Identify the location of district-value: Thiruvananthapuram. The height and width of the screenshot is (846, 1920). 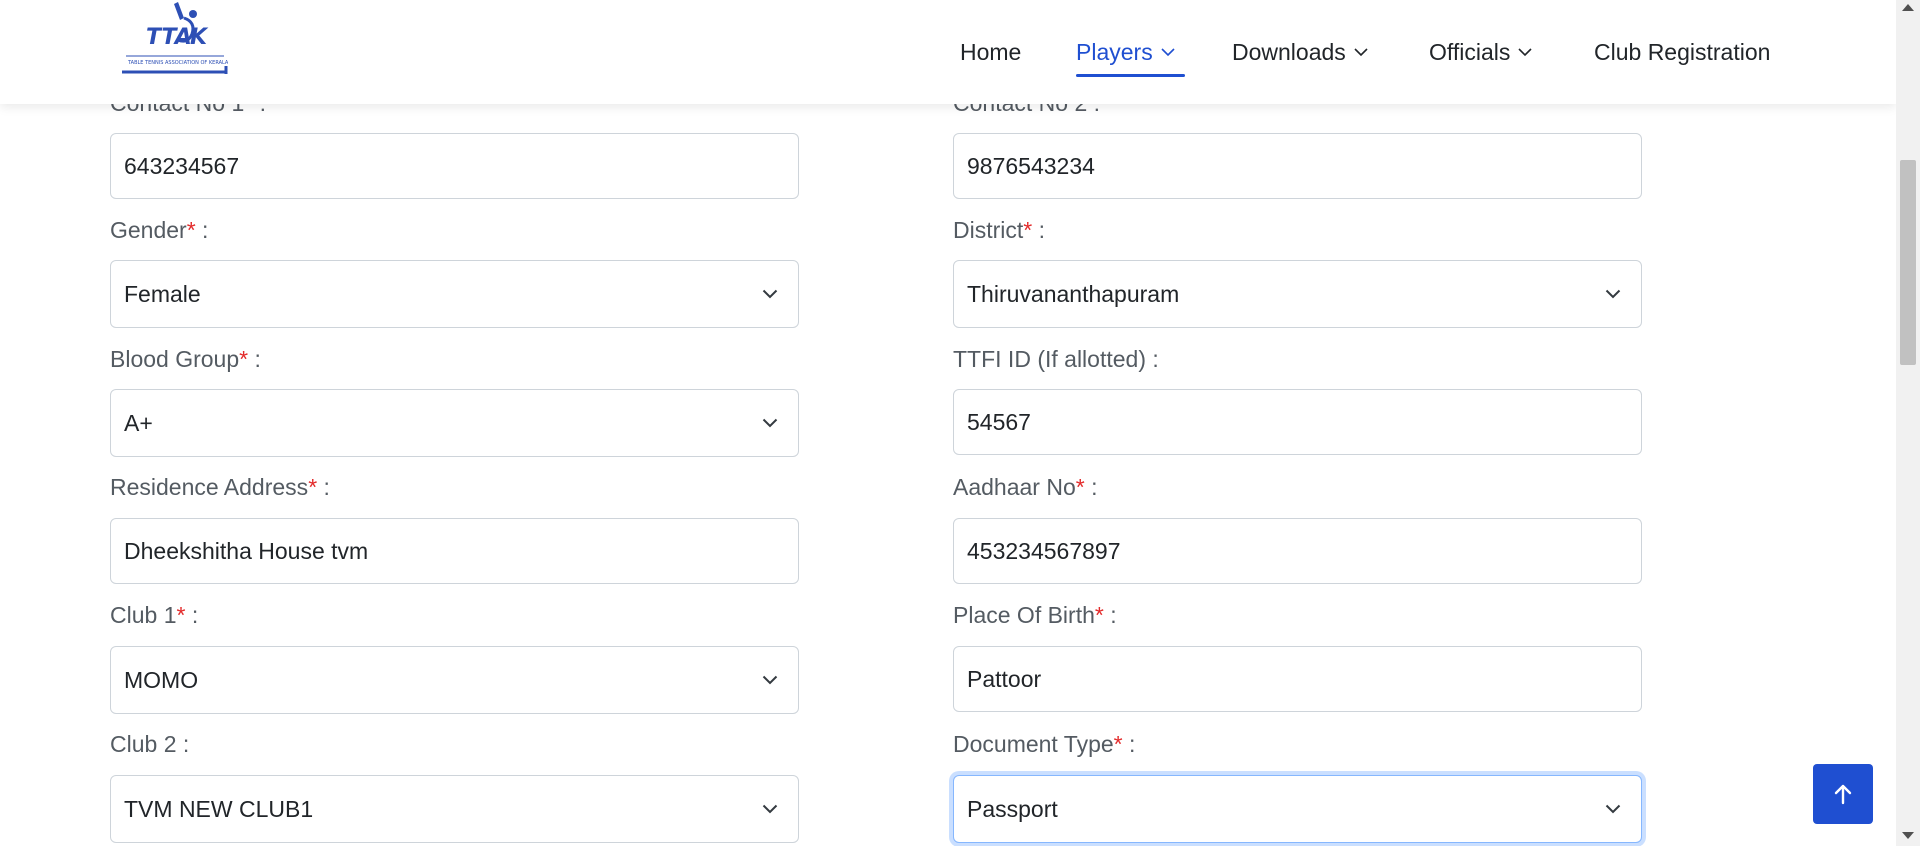
(1073, 293).